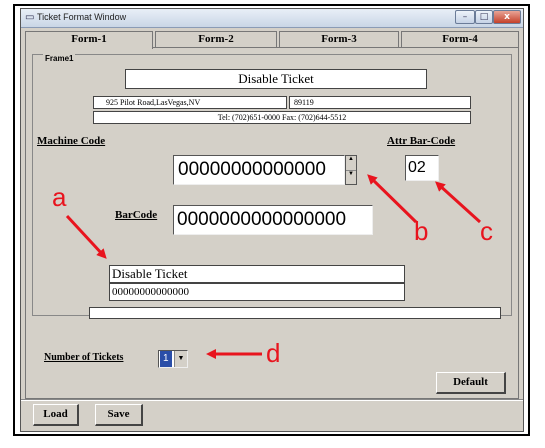 This screenshot has width=545, height=448. Describe the element at coordinates (86, 236) in the screenshot. I see `arrow-a` at that location.